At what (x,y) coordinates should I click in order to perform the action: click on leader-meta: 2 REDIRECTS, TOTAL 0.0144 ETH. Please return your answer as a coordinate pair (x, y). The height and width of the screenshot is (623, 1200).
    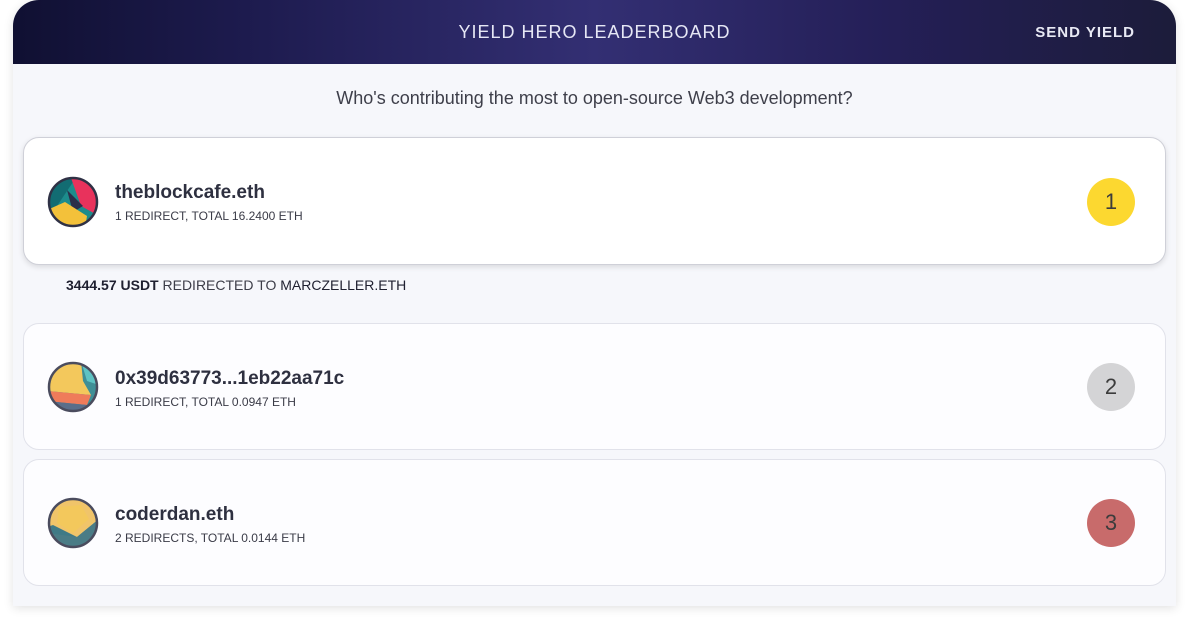
    Looking at the image, I should click on (210, 538).